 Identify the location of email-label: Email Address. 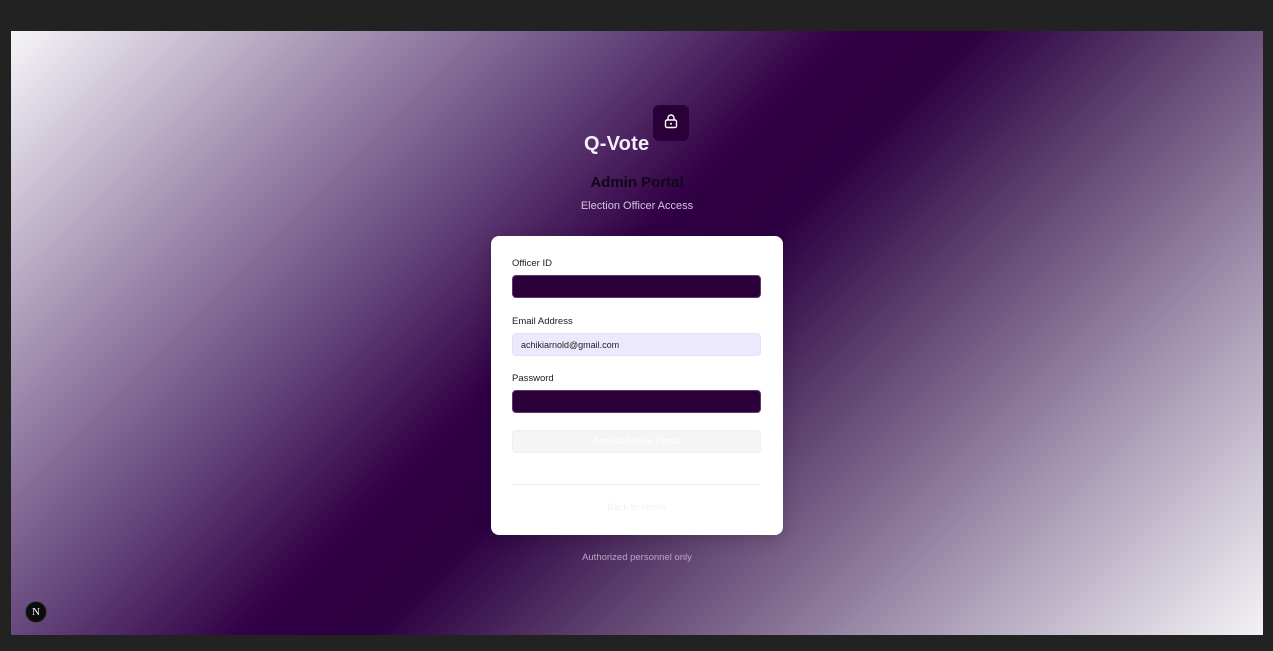
(542, 321).